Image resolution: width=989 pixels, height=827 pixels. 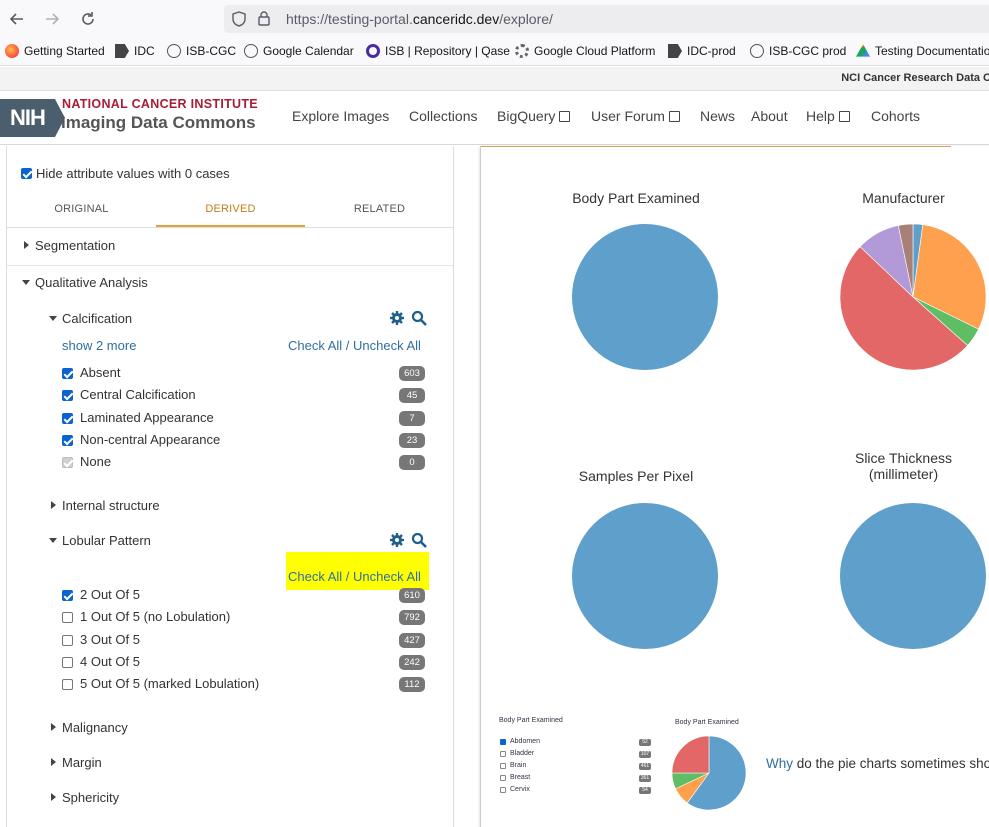 I want to click on nav-user-forum: User Forum, so click(x=635, y=116).